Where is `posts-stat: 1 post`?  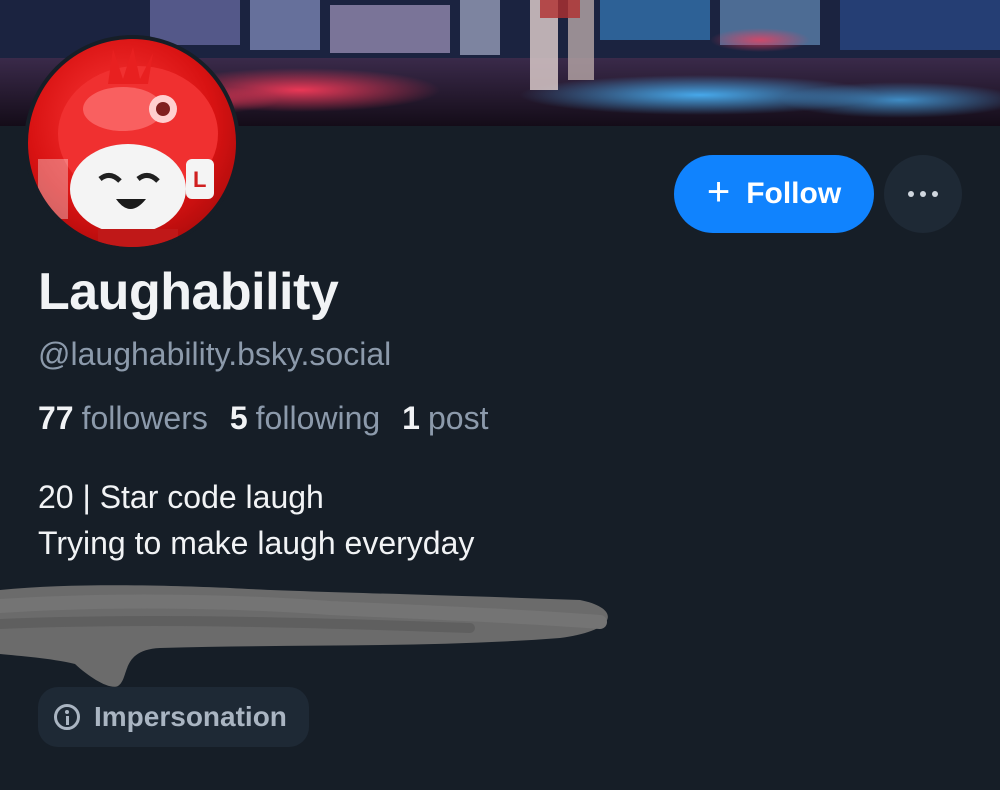
posts-stat: 1 post is located at coordinates (445, 418).